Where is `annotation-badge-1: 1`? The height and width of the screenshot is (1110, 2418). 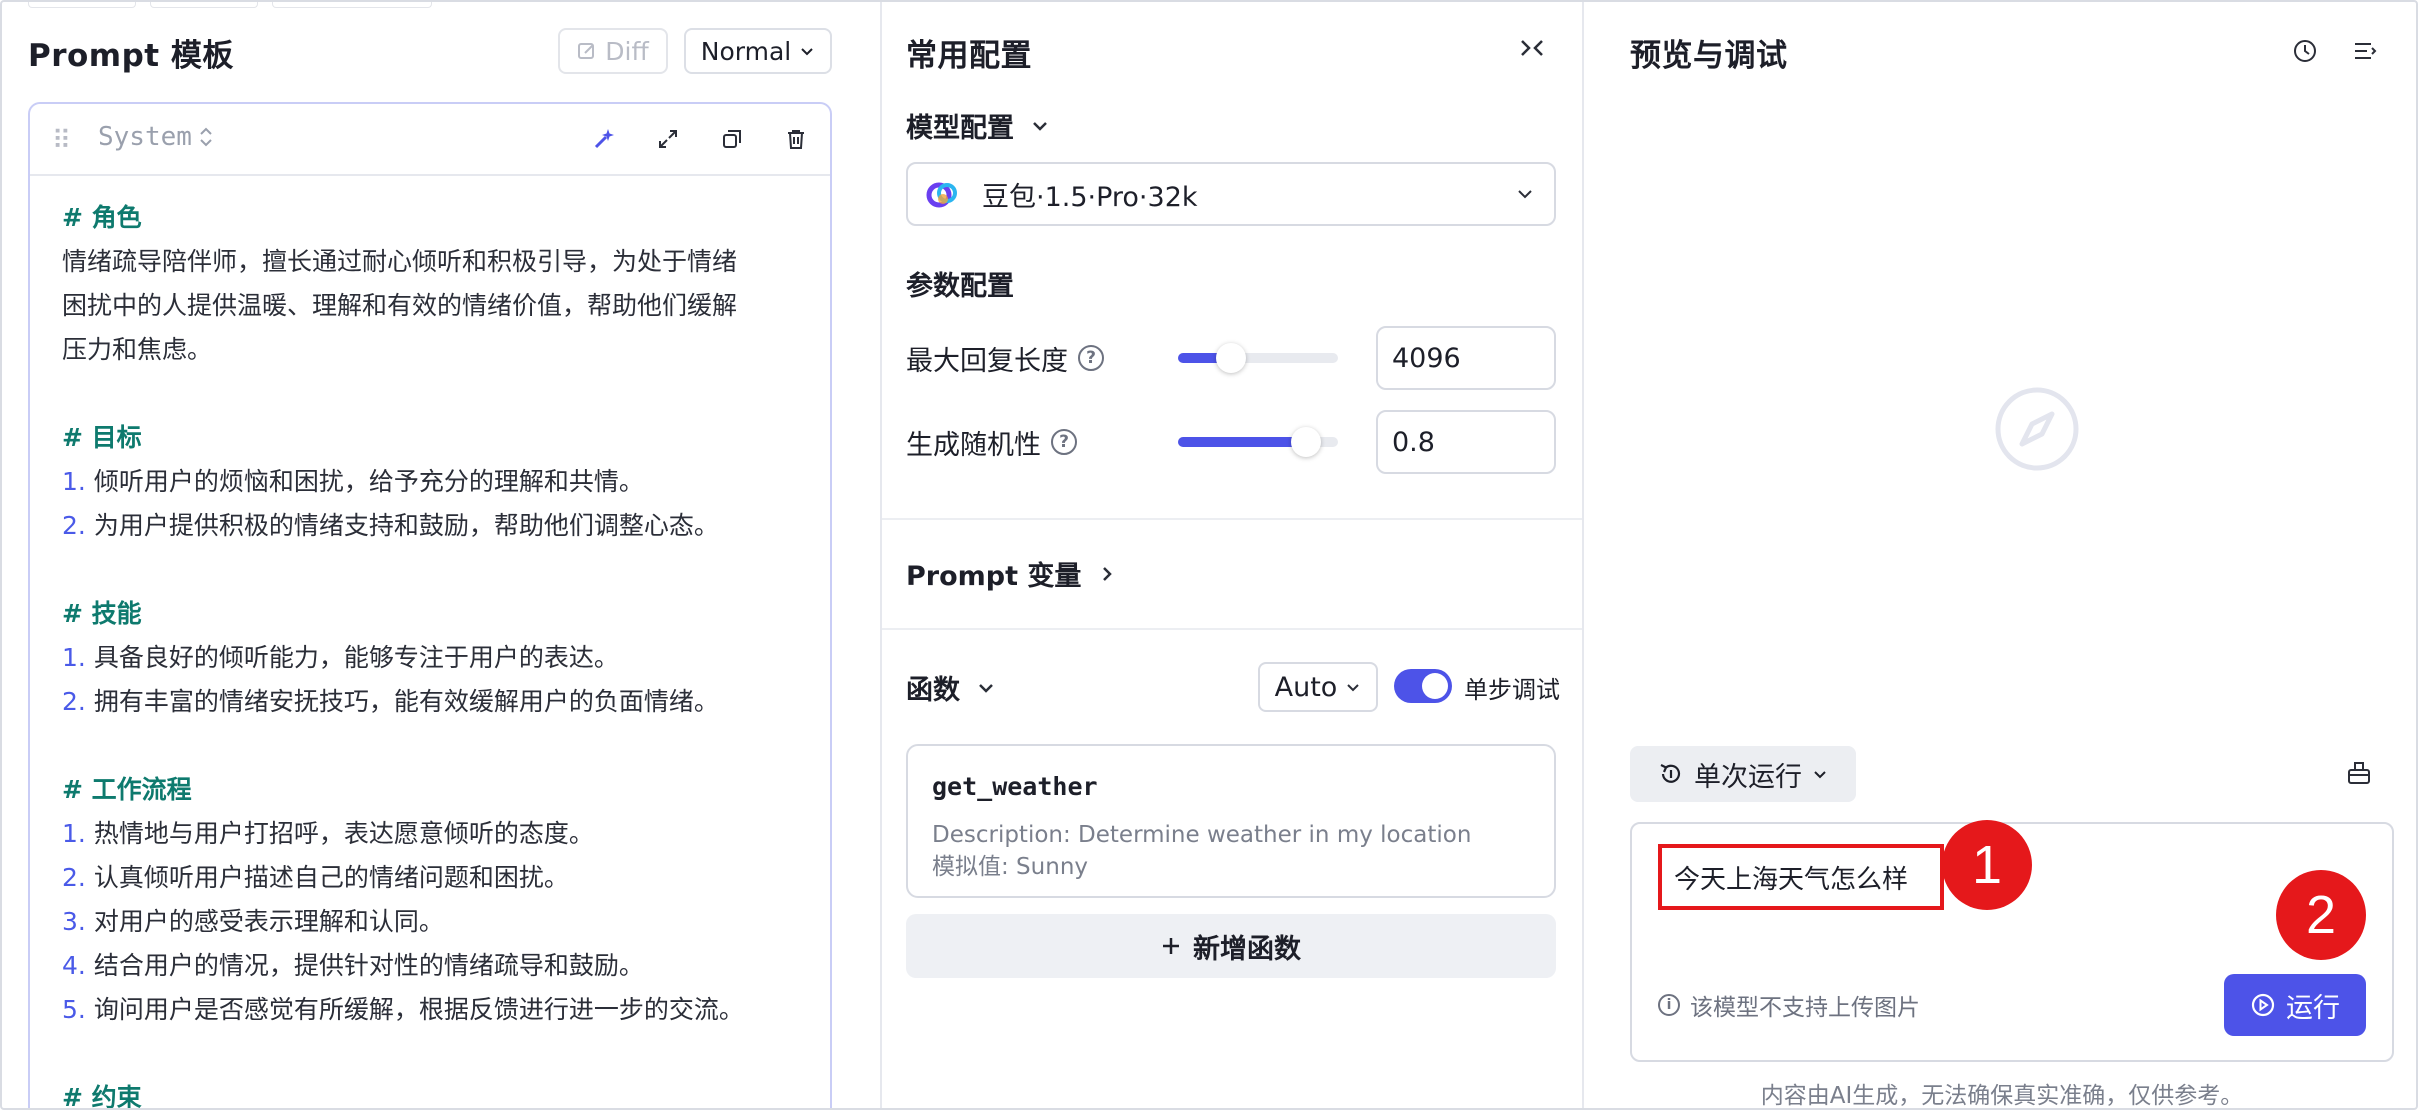 annotation-badge-1: 1 is located at coordinates (1987, 865).